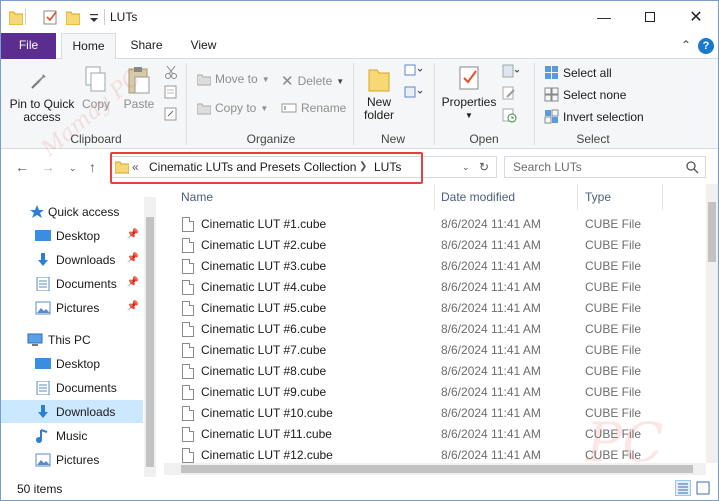  Describe the element at coordinates (96, 88) in the screenshot. I see `copy-button: Copy` at that location.